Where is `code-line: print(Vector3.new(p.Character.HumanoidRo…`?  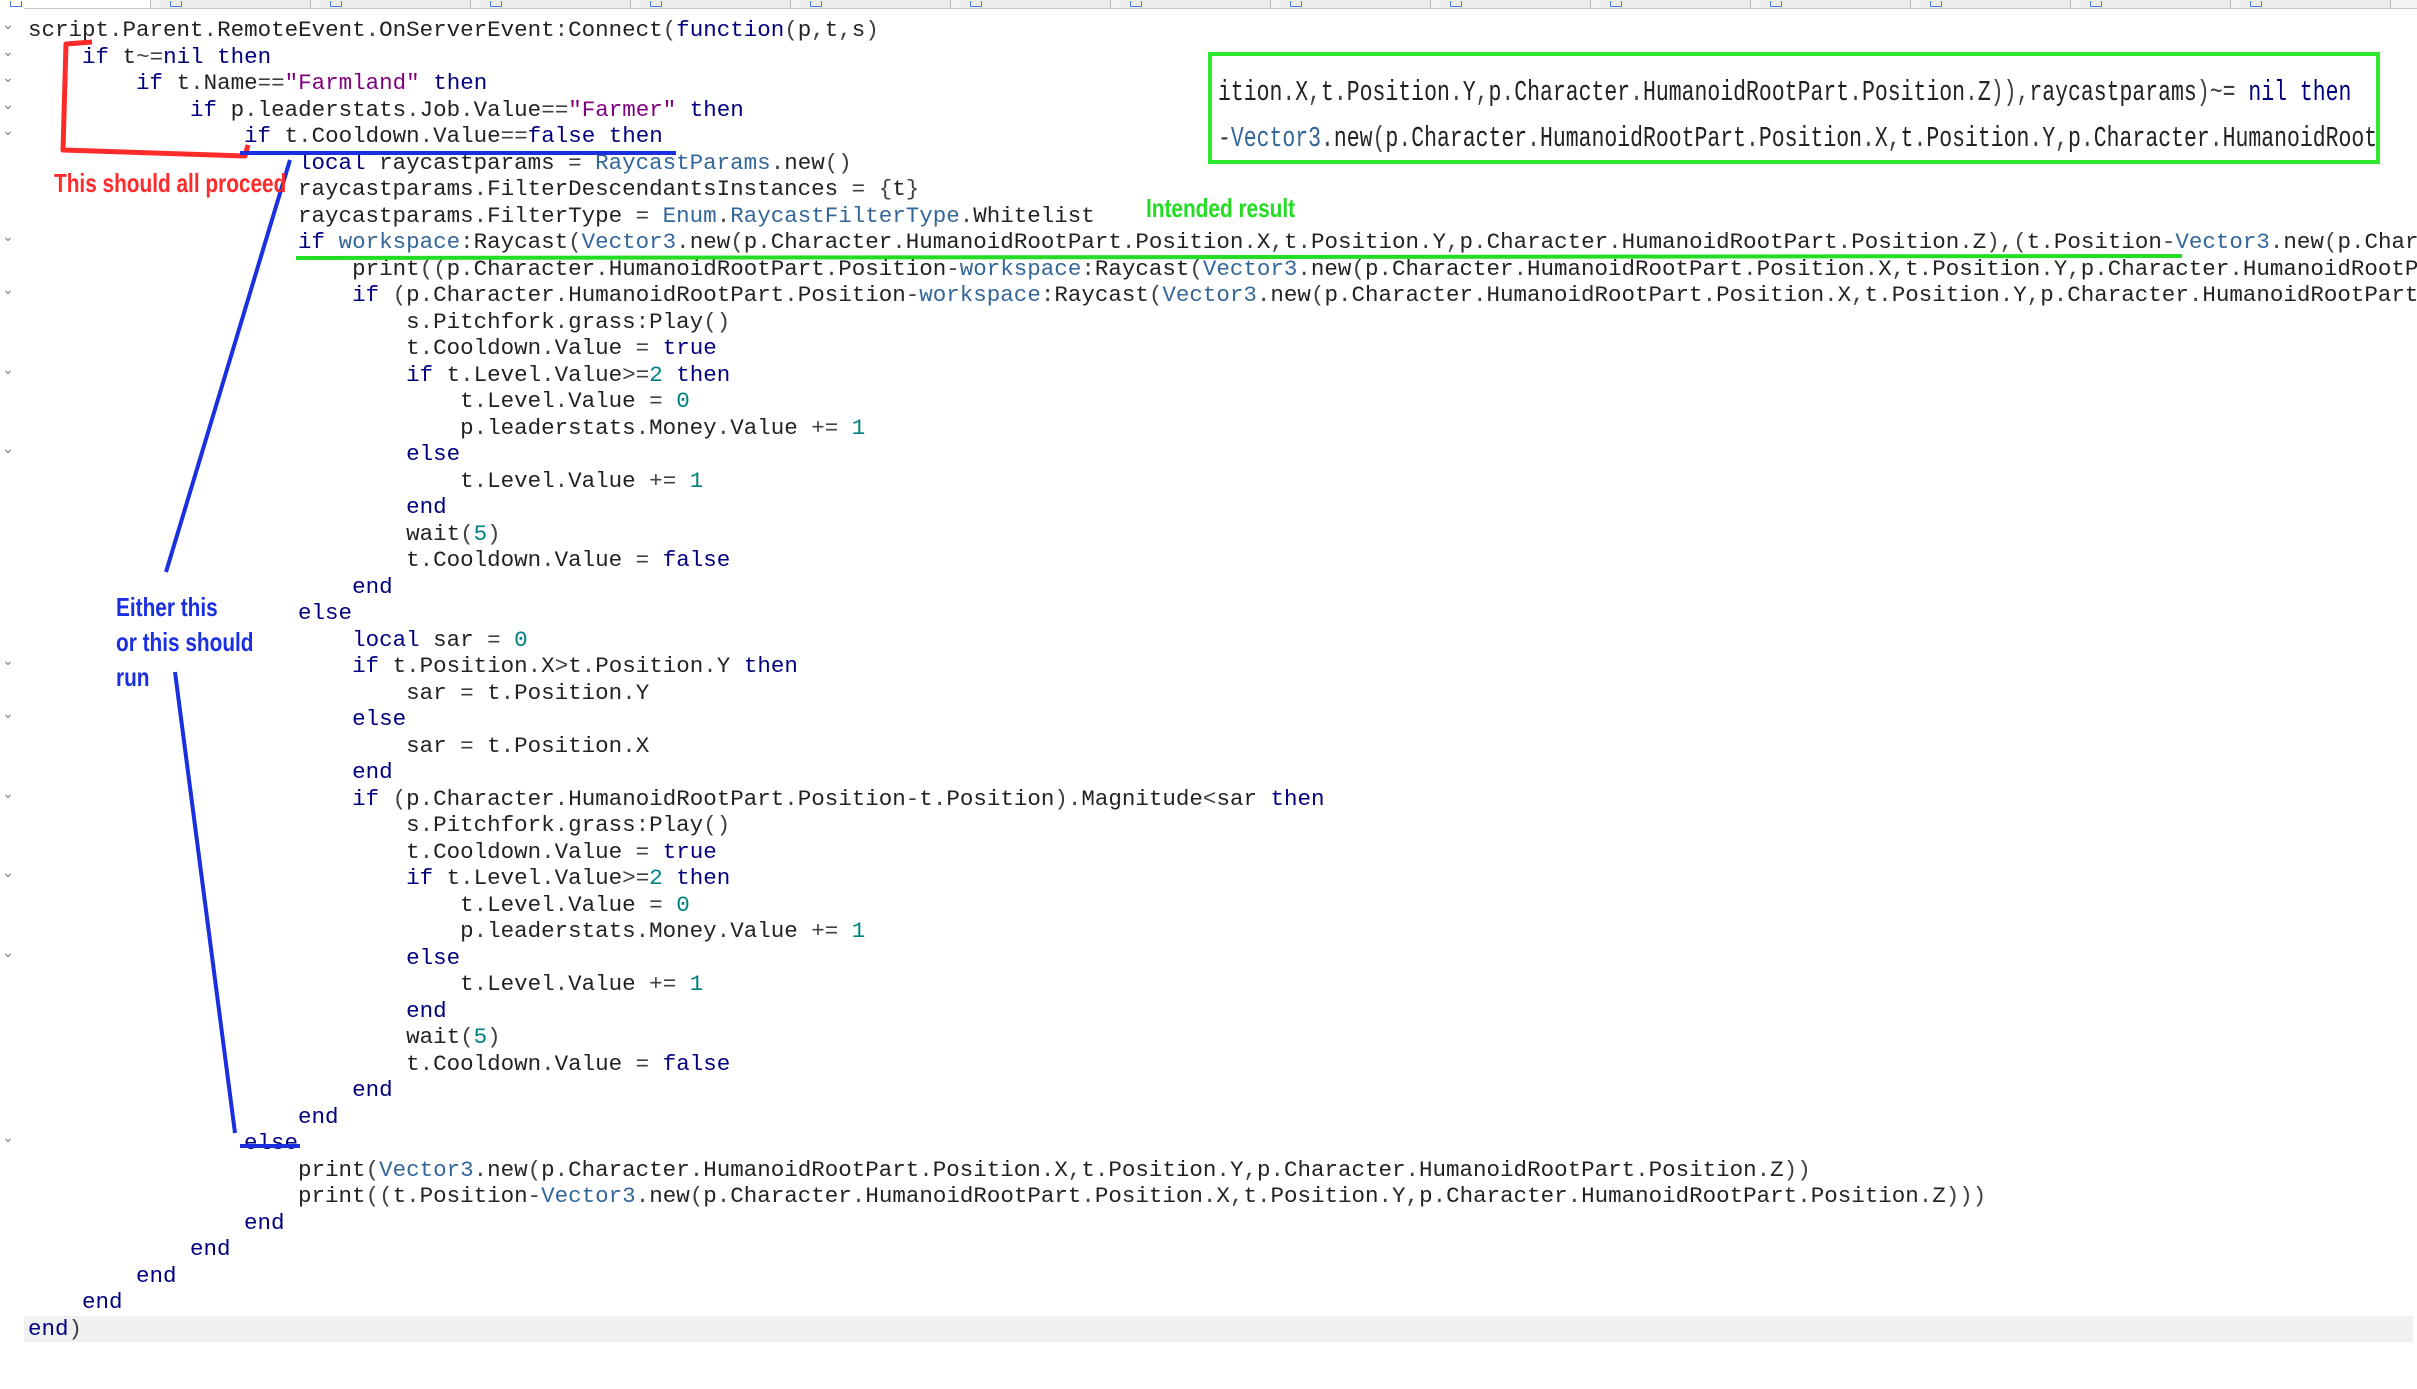 code-line: print(Vector3.new(p.Character.HumanoidRo… is located at coordinates (1222, 1170).